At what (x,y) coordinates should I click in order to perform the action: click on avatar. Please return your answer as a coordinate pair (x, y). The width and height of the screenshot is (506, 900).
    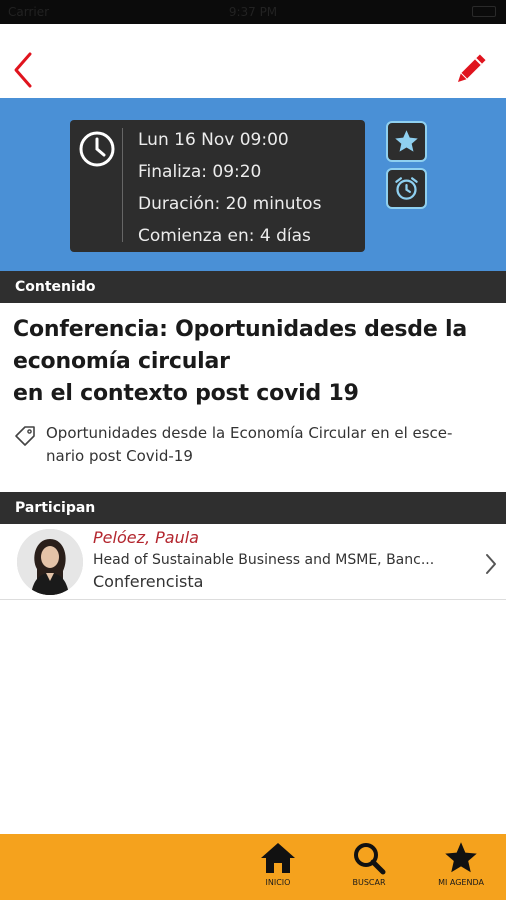
    Looking at the image, I should click on (50, 562).